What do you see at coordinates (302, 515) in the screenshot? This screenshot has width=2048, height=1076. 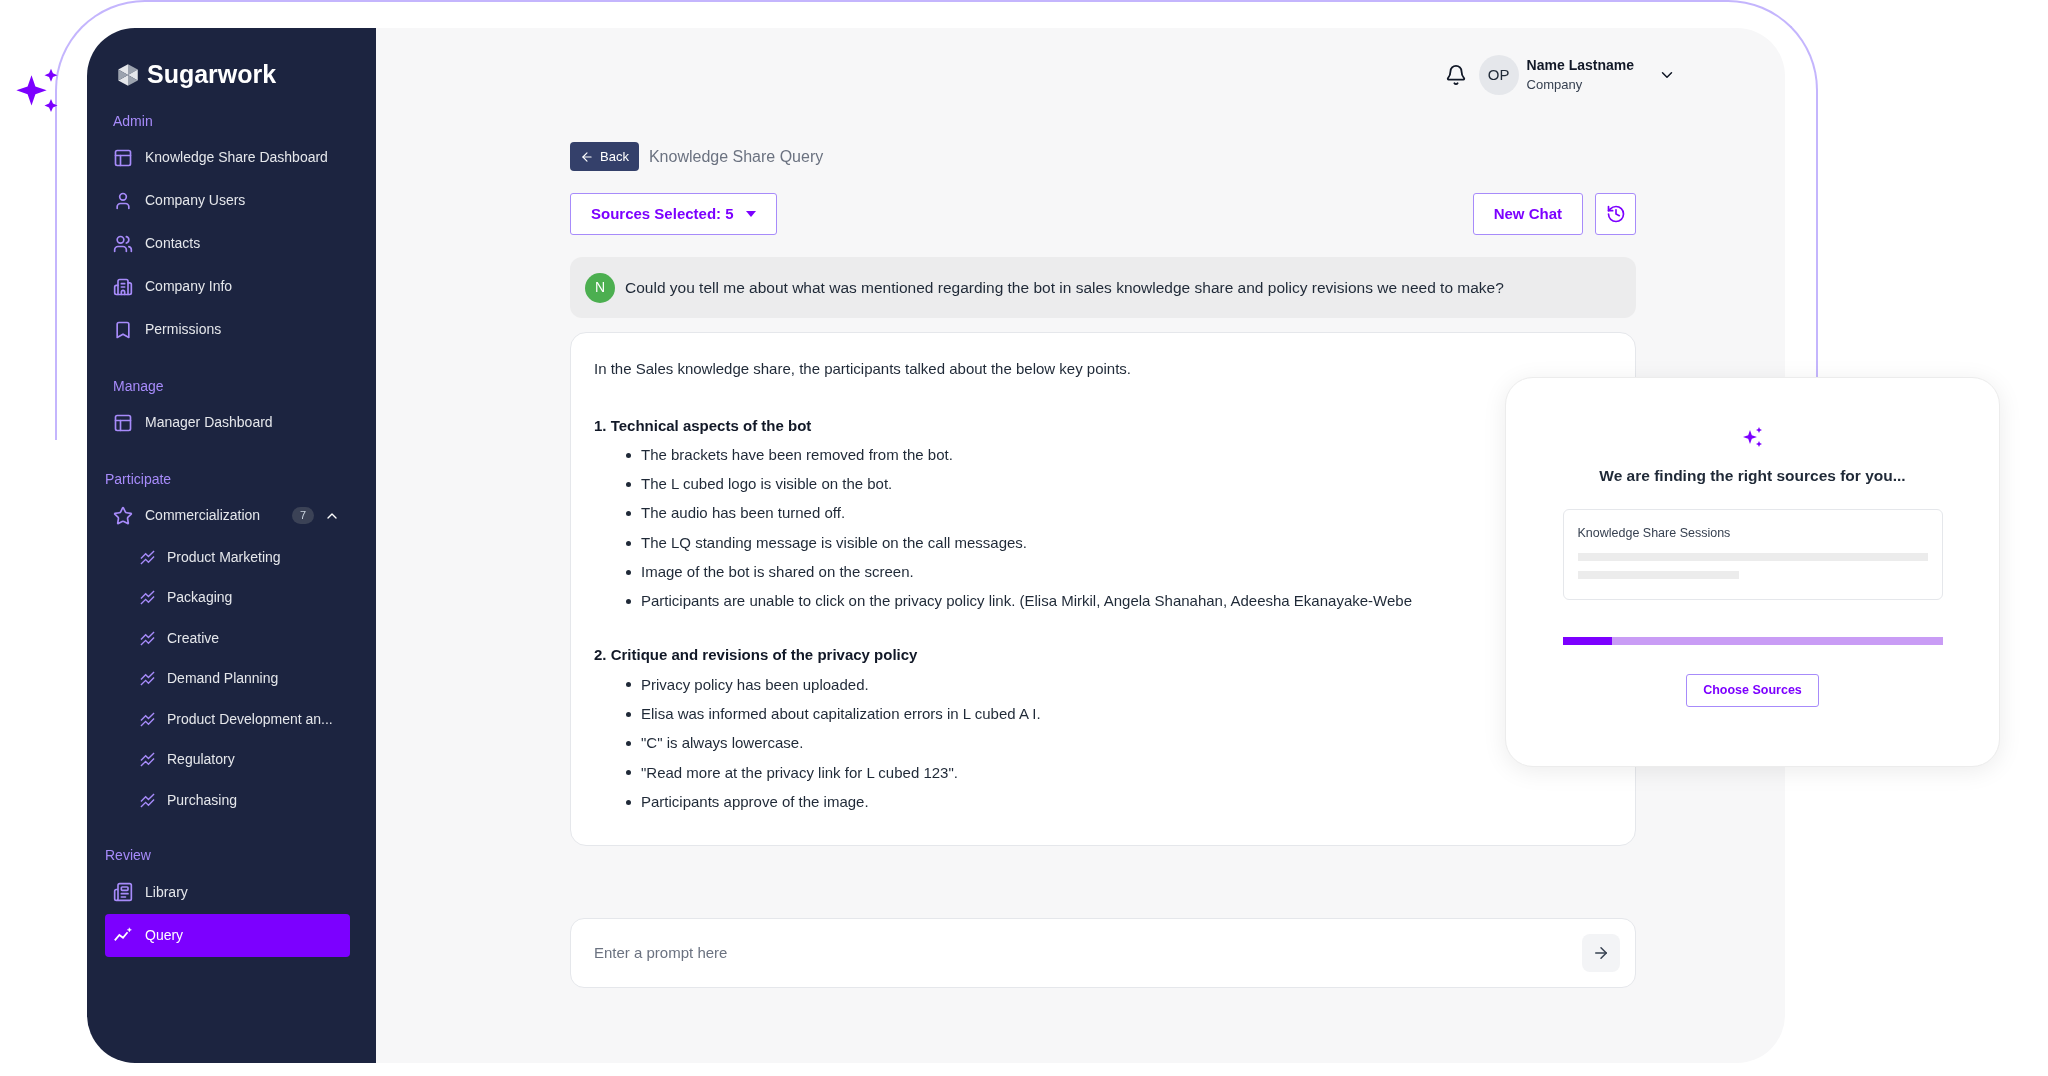 I see `count-badge: 7` at bounding box center [302, 515].